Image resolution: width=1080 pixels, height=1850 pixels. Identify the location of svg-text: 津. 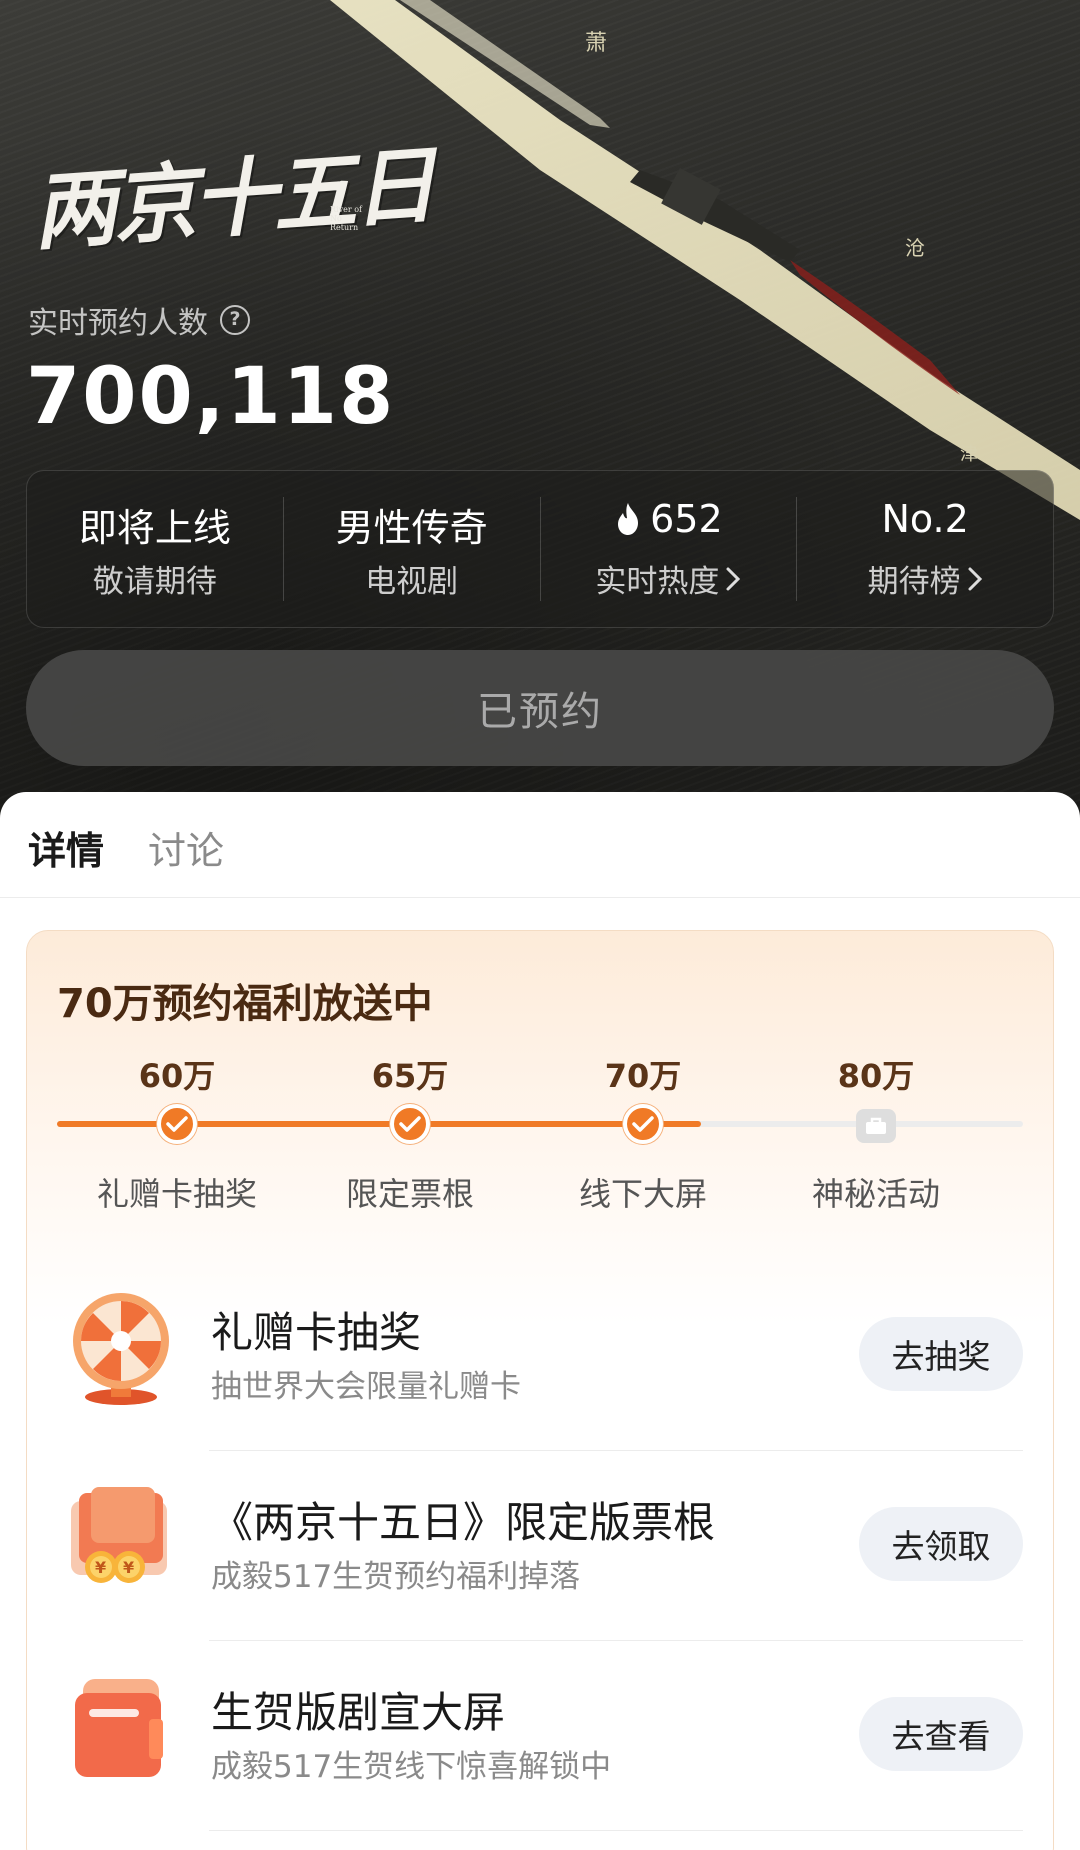
(969, 454).